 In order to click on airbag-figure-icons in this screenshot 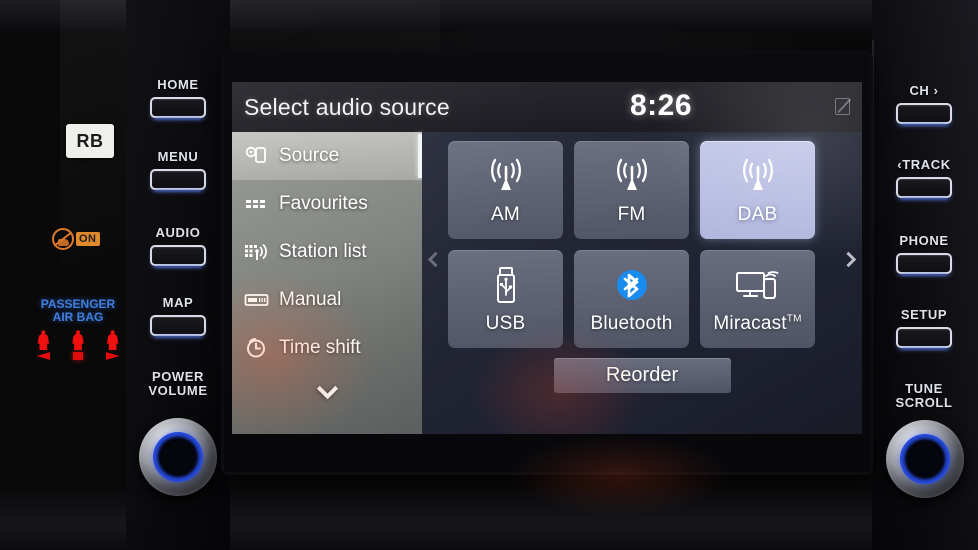, I will do `click(78, 345)`.